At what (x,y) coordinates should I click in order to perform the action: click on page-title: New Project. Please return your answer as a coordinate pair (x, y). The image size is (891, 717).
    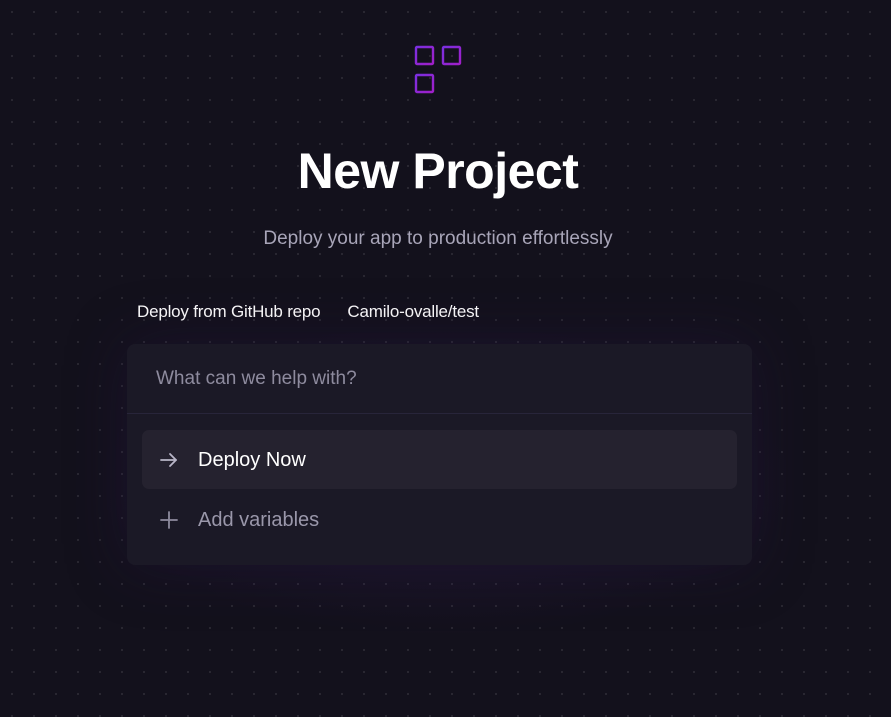
    Looking at the image, I should click on (438, 171).